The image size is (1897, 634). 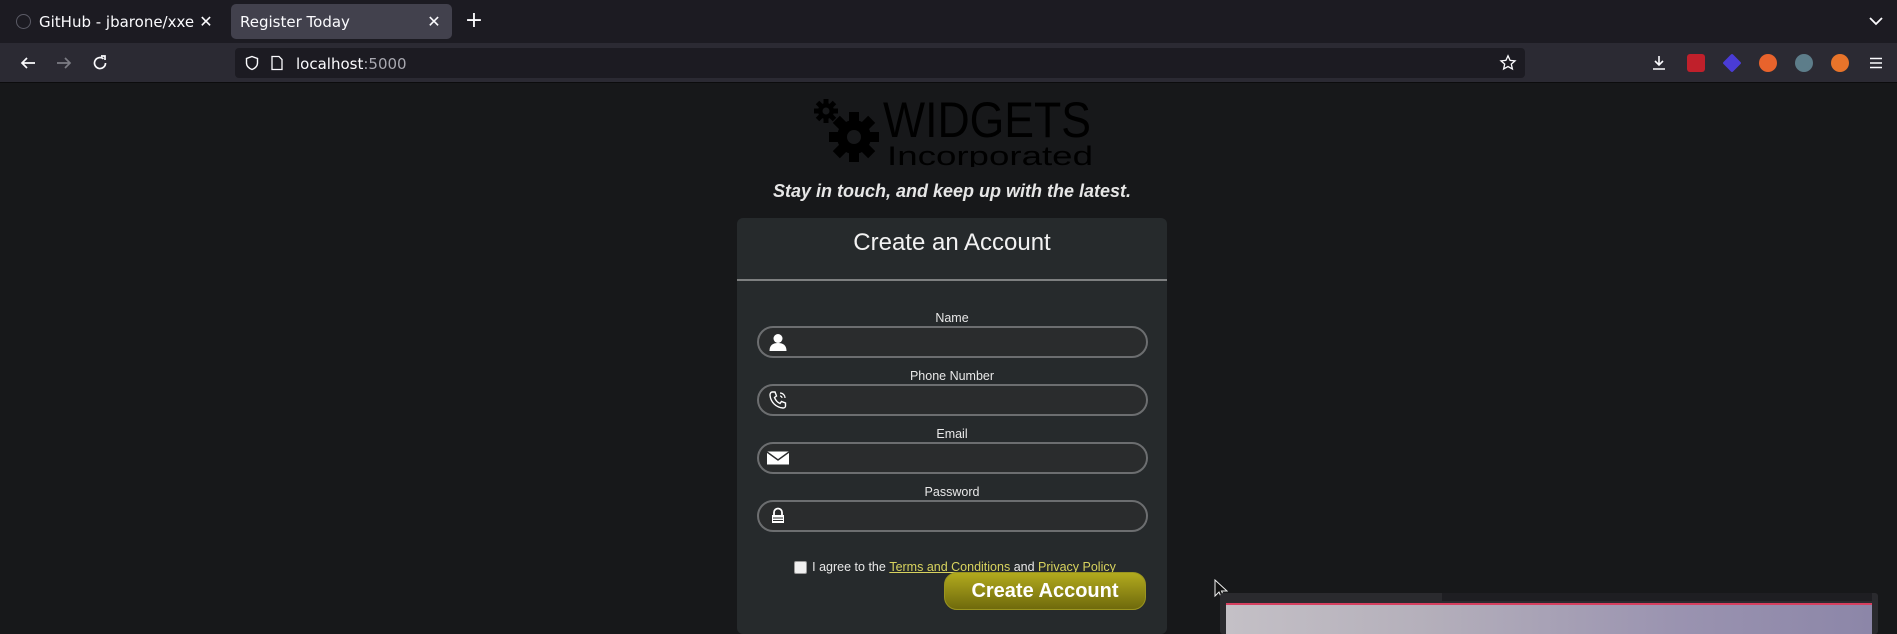 I want to click on phone-input, so click(x=968, y=400).